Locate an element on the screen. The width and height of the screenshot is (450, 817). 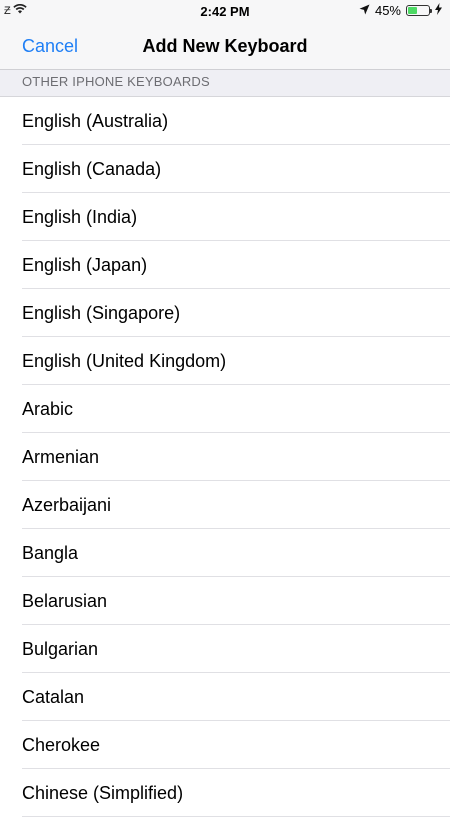
status-right: 45% is located at coordinates (400, 10).